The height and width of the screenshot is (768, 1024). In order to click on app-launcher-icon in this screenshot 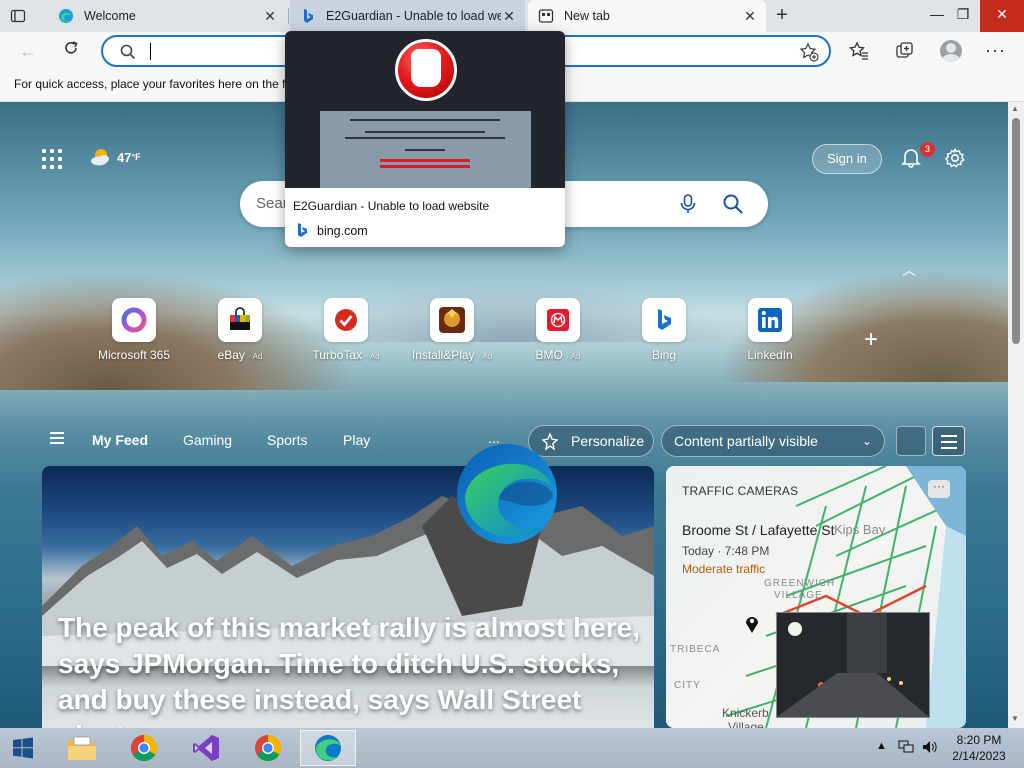, I will do `click(52, 159)`.